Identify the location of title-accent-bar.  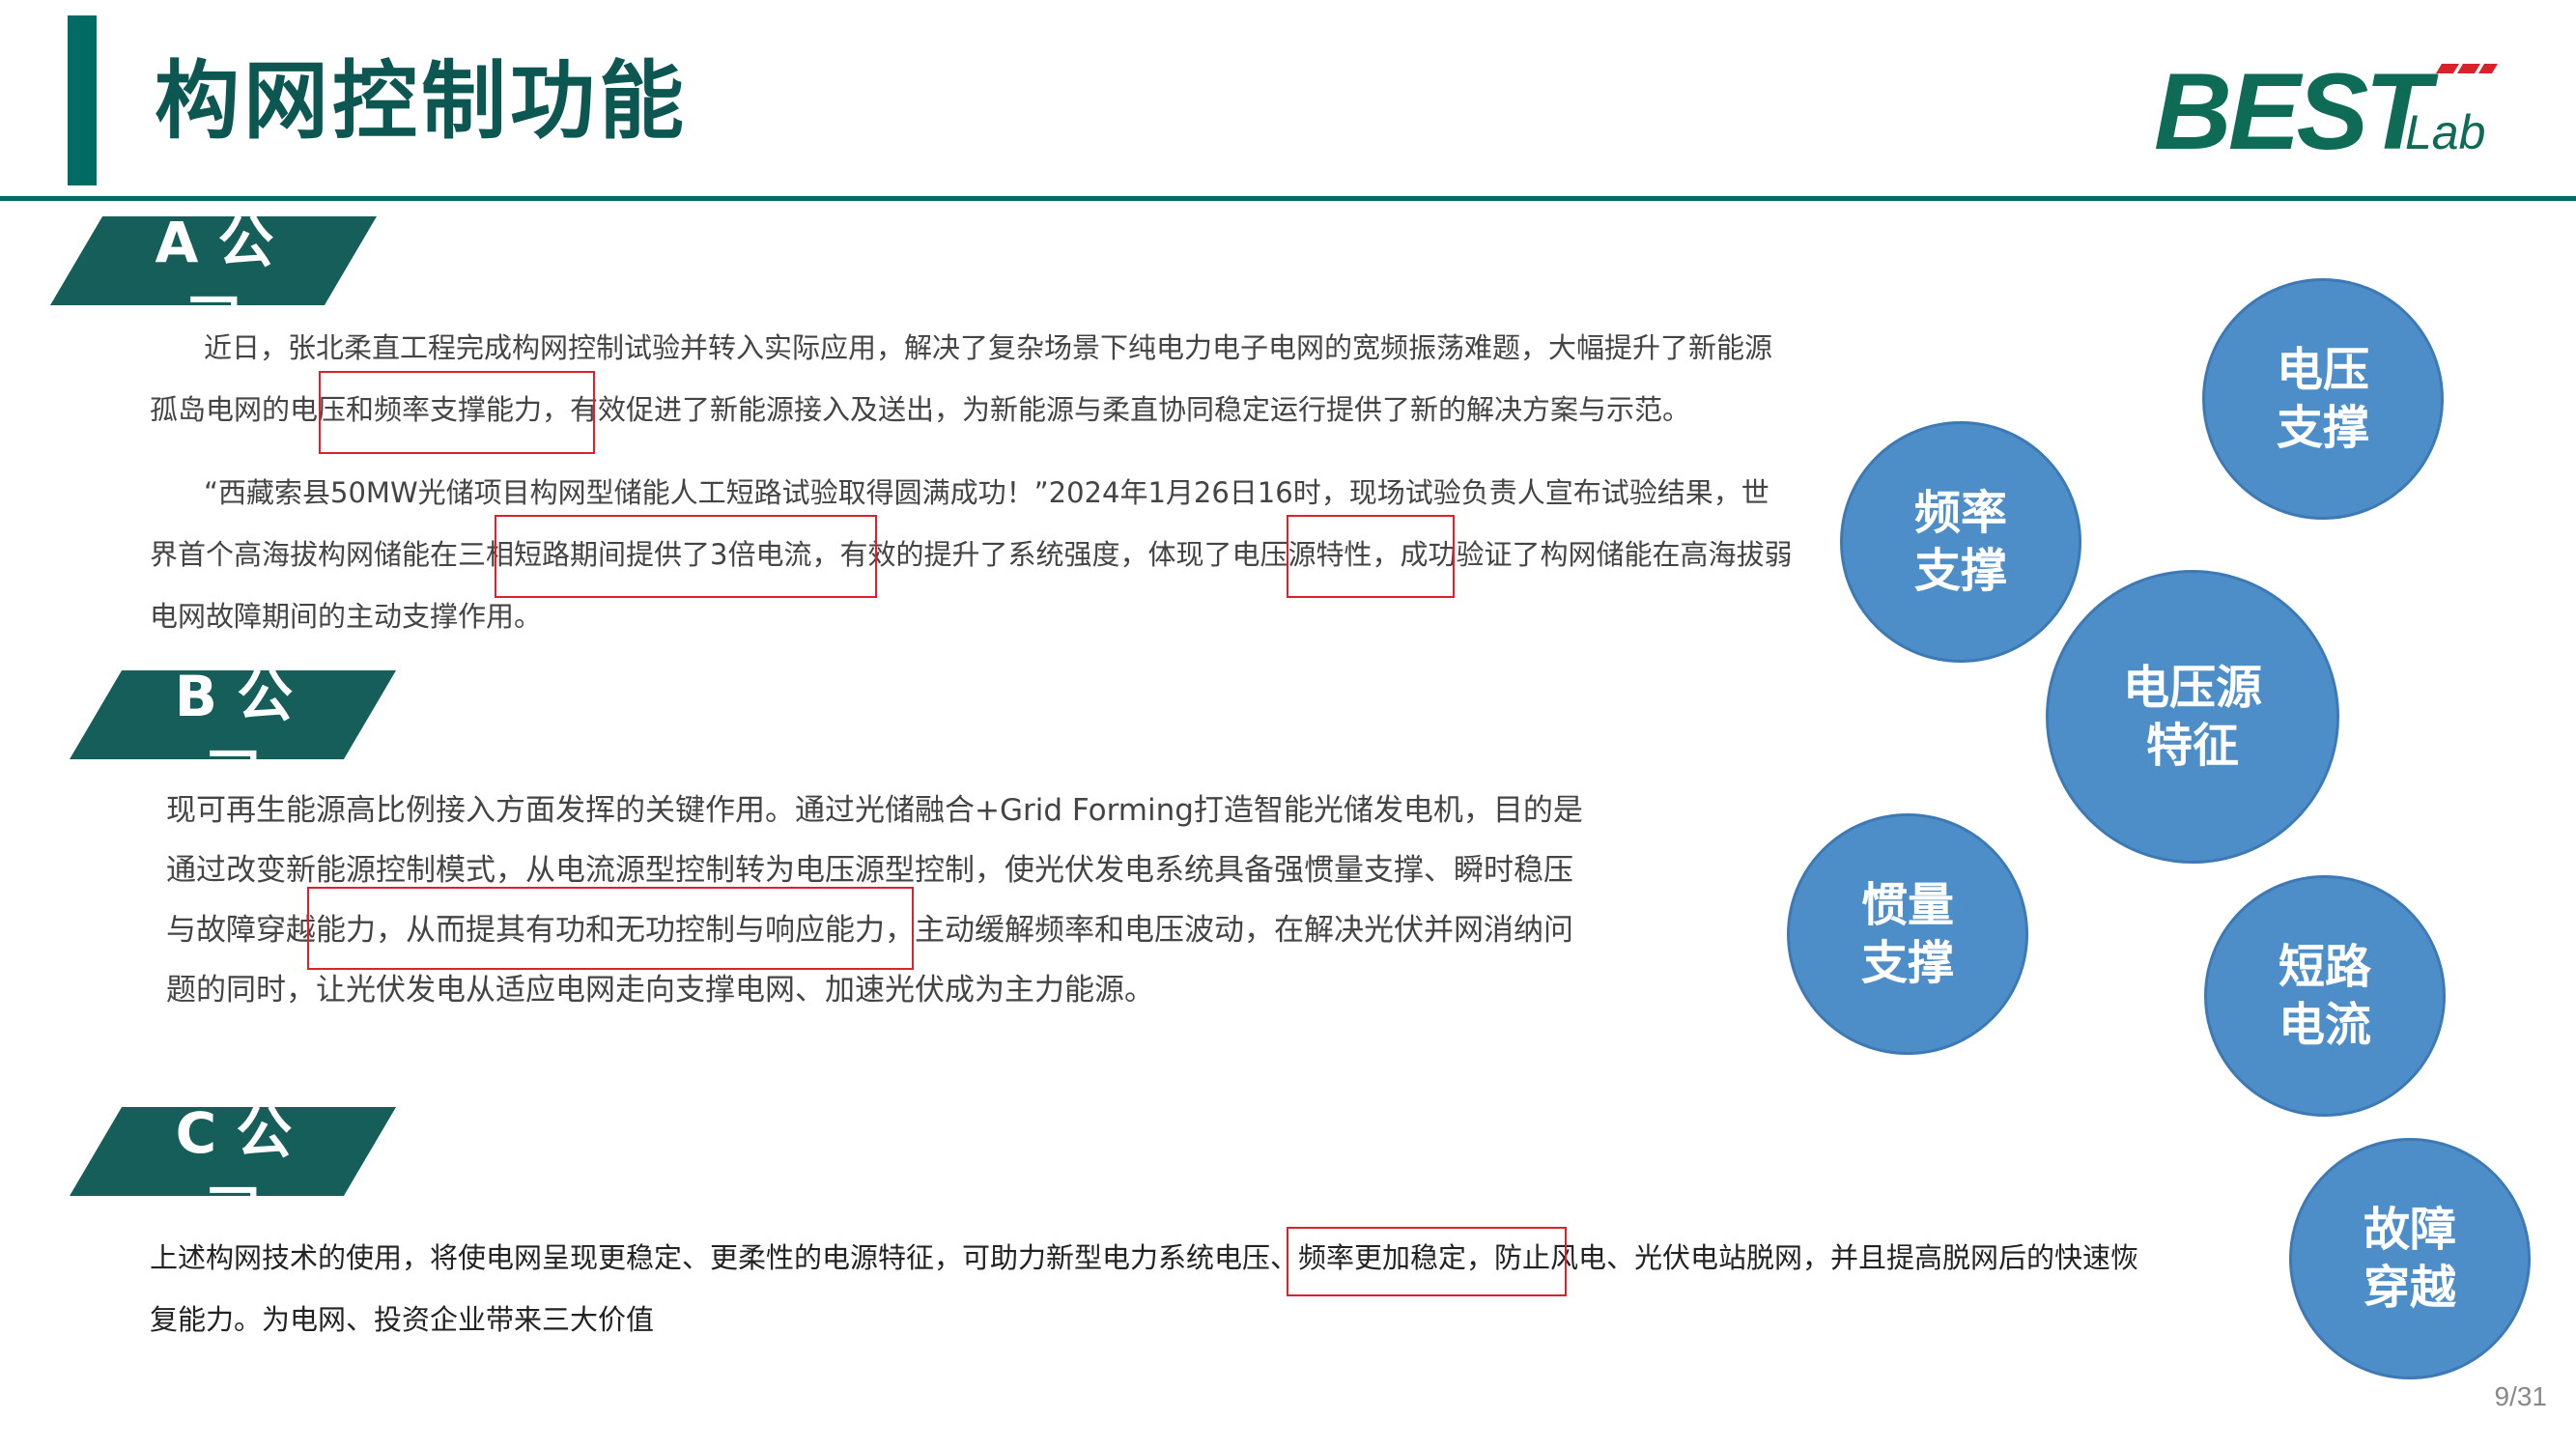
(82, 100).